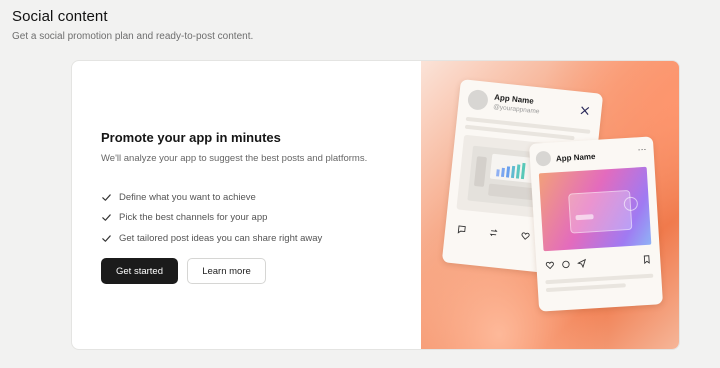 The width and height of the screenshot is (720, 368). Describe the element at coordinates (191, 137) in the screenshot. I see `promo-heading: Promote your app in minutes` at that location.